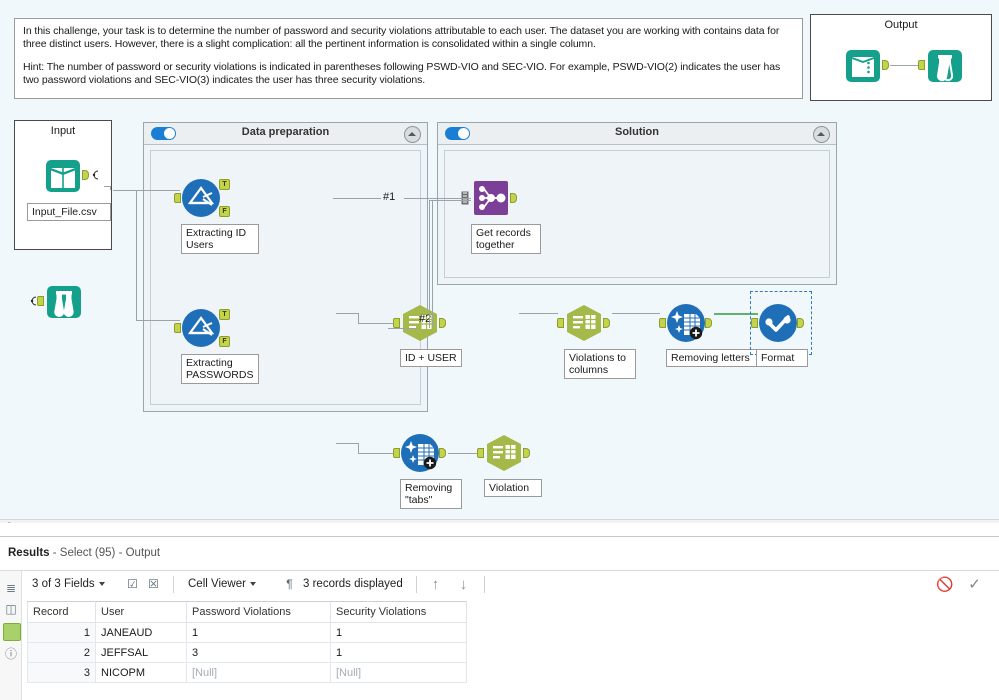 This screenshot has height=700, width=999. What do you see at coordinates (61, 612) in the screenshot?
I see `column-header-record: Record` at bounding box center [61, 612].